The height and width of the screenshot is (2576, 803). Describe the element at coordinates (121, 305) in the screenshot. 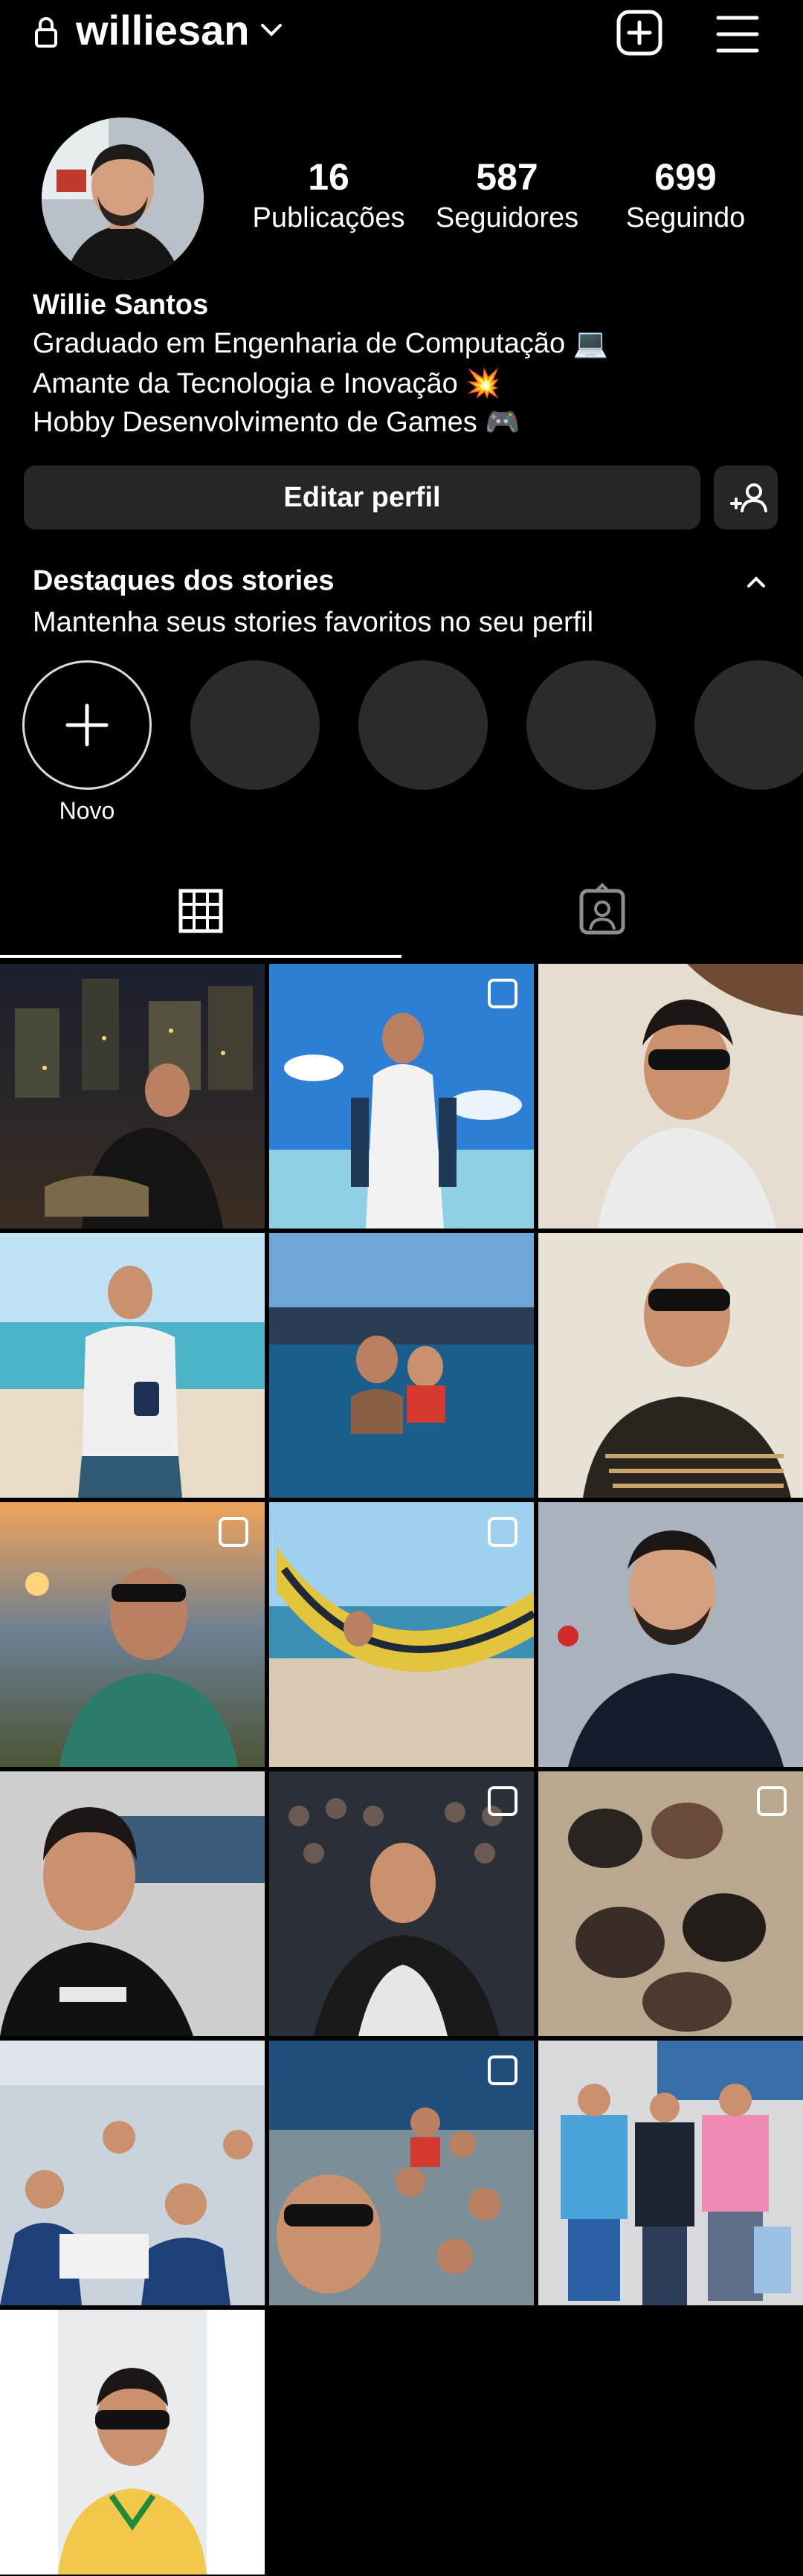

I see `profile-name: Willie Santos` at that location.